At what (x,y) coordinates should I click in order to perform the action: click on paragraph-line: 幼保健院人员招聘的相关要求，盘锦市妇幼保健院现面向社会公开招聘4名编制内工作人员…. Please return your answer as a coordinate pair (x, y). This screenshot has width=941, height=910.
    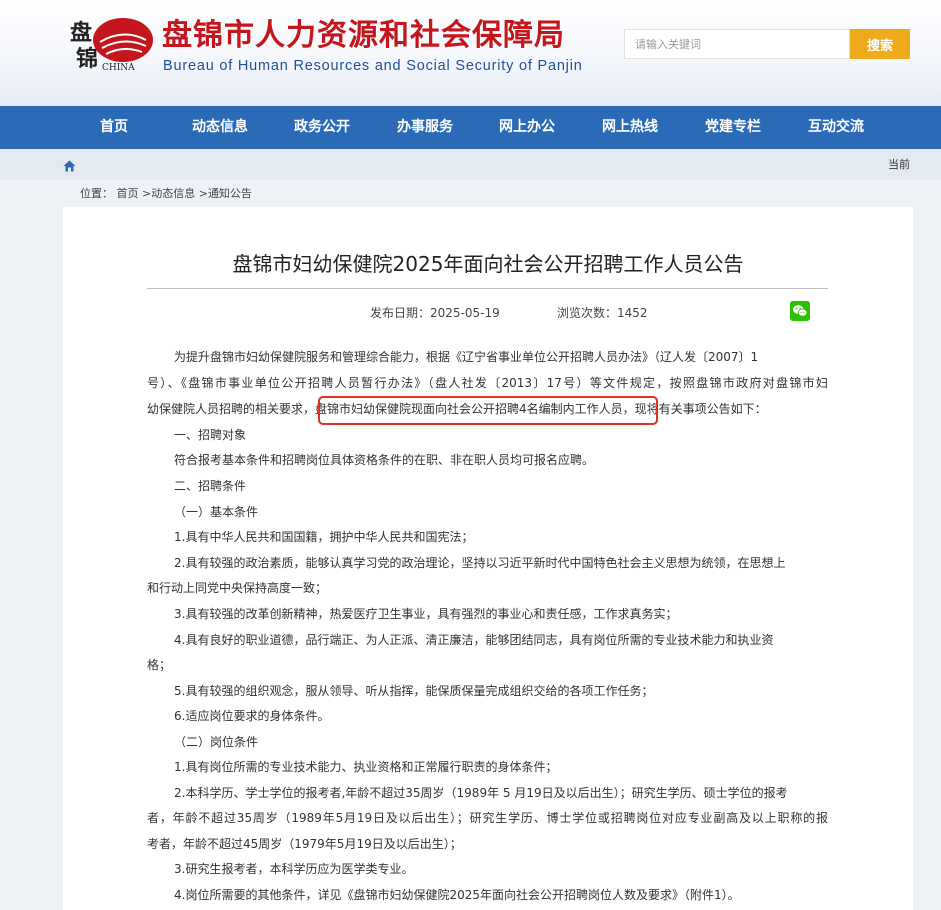
    Looking at the image, I should click on (457, 409).